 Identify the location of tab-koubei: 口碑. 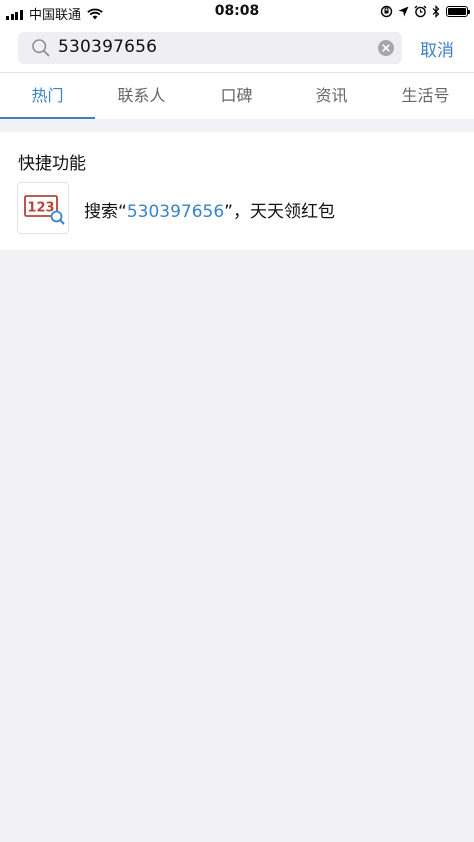
(236, 96).